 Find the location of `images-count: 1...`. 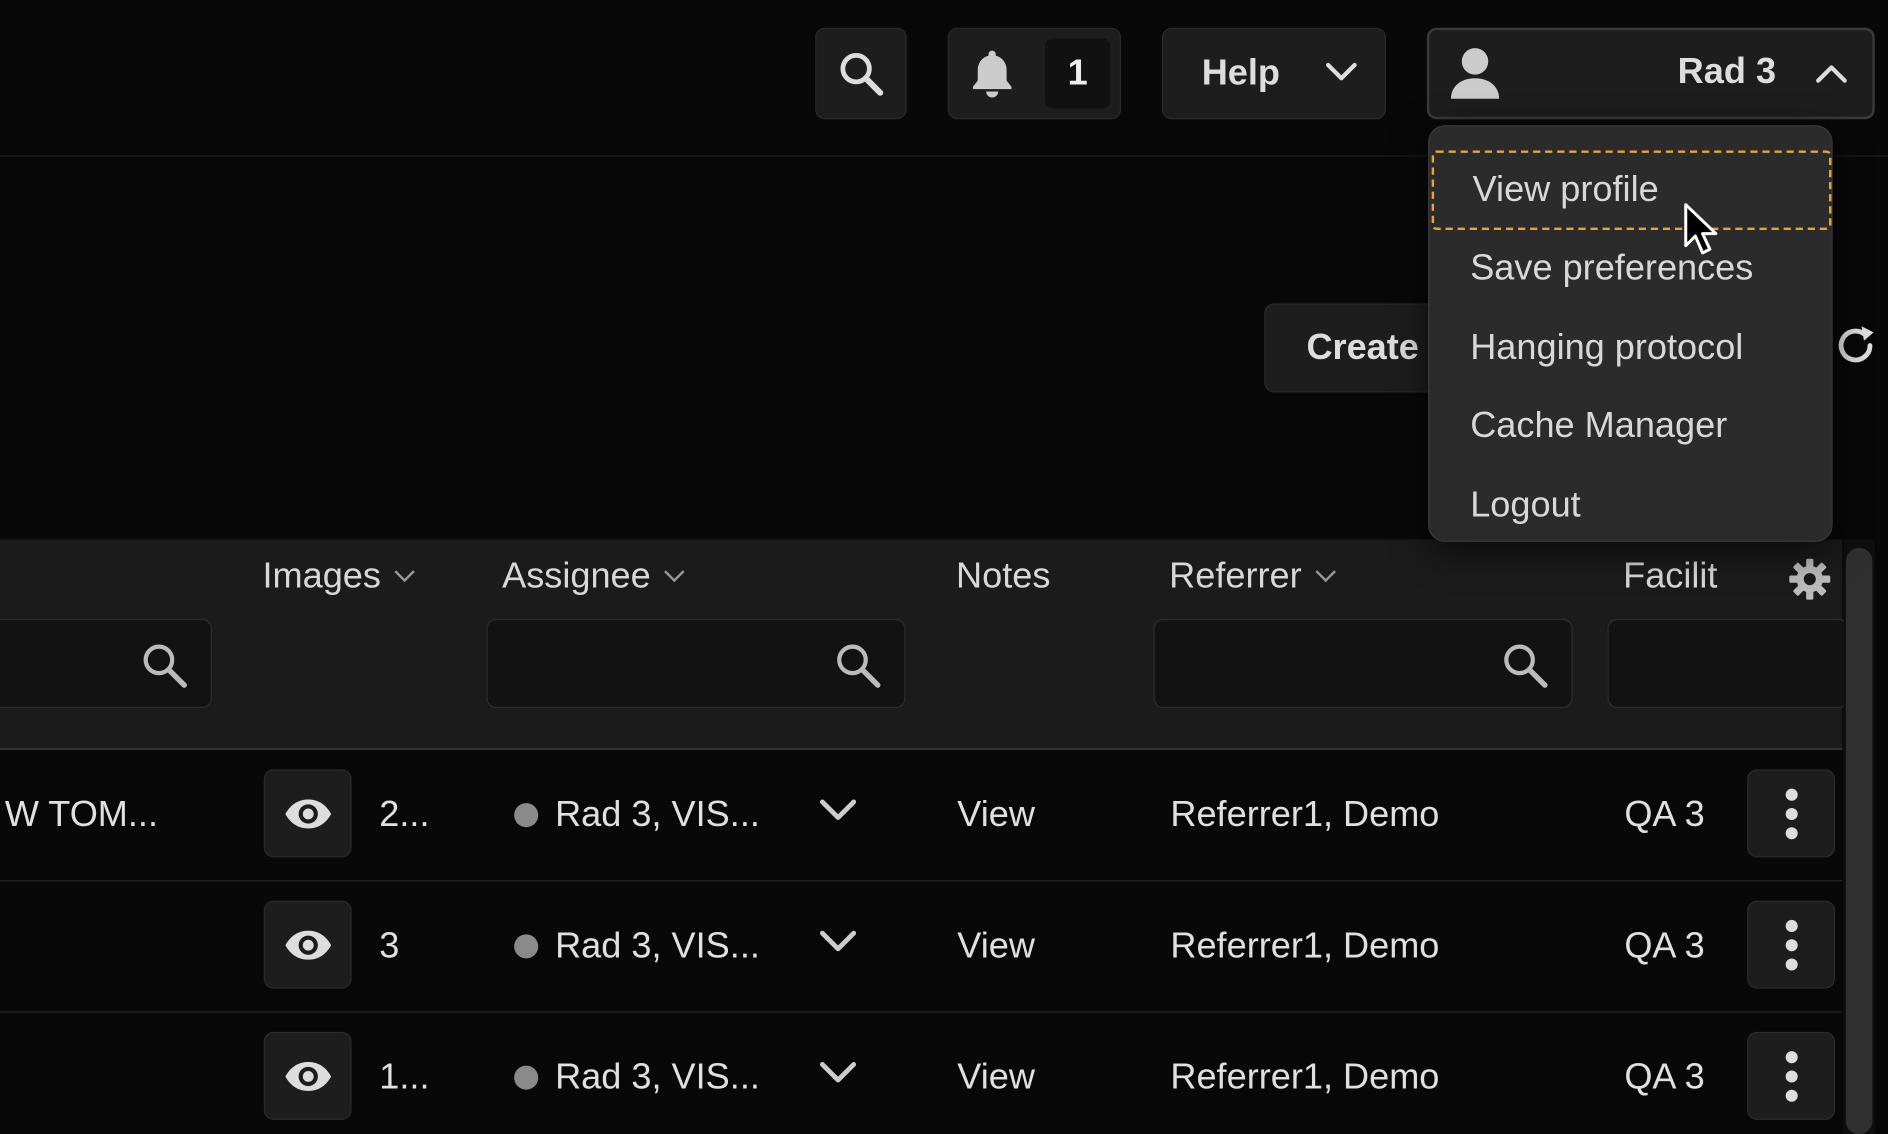

images-count: 1... is located at coordinates (404, 1077).